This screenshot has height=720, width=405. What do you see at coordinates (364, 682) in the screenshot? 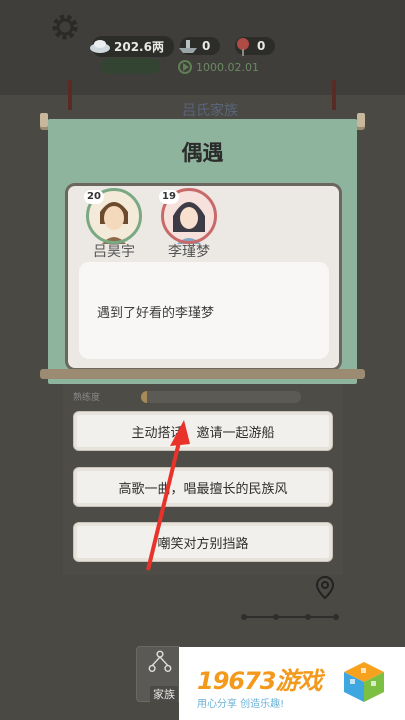
I see `cube-logo-icon` at bounding box center [364, 682].